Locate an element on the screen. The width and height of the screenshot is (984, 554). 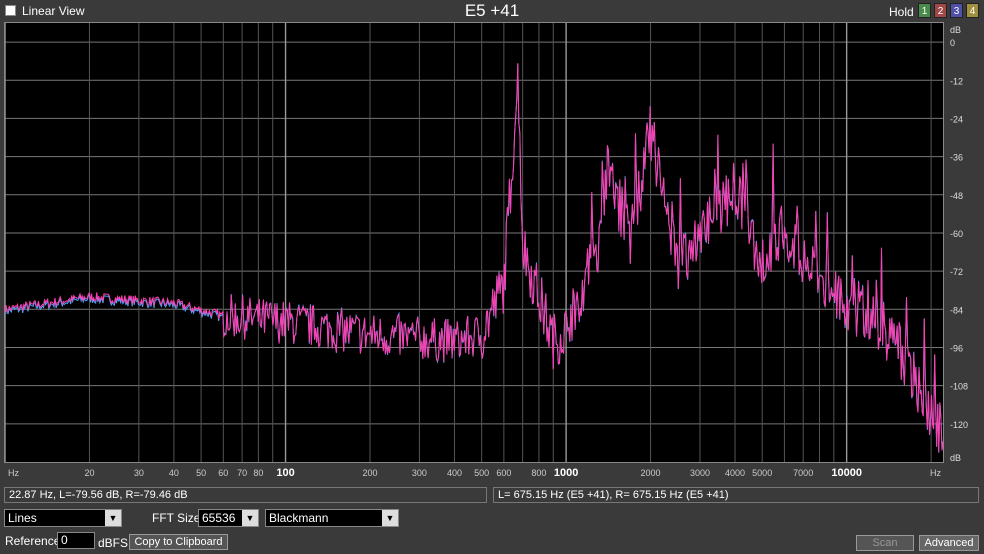
advanced-button: Advanced is located at coordinates (949, 543).